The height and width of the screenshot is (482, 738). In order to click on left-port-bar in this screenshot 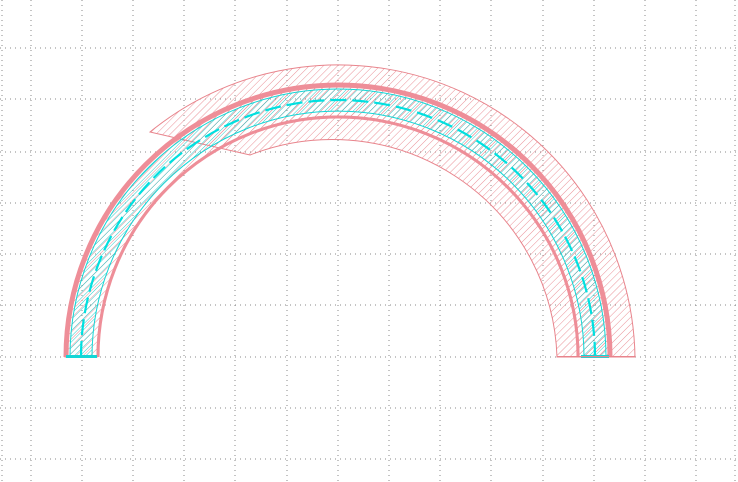, I will do `click(81, 356)`.